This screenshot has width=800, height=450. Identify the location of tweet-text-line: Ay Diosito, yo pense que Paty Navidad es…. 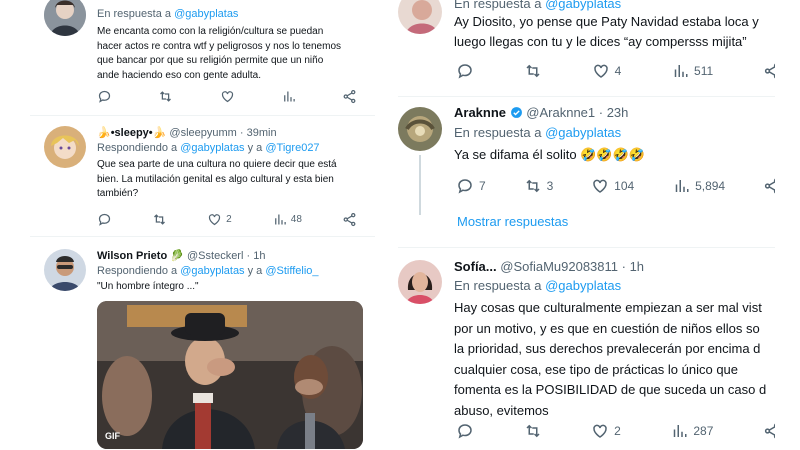
(606, 21).